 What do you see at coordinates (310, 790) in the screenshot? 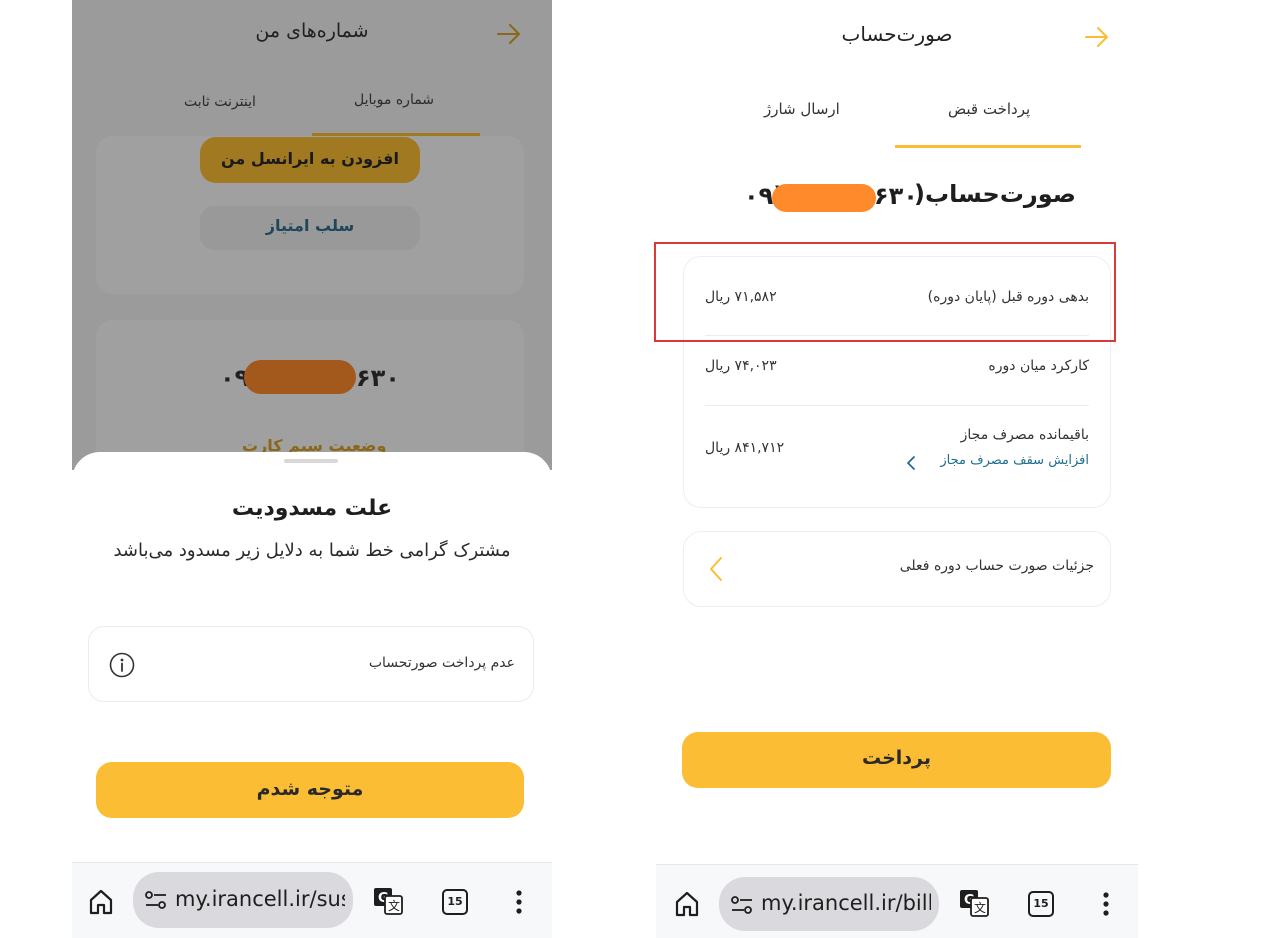
I see `understood-button: متوجه شدم` at bounding box center [310, 790].